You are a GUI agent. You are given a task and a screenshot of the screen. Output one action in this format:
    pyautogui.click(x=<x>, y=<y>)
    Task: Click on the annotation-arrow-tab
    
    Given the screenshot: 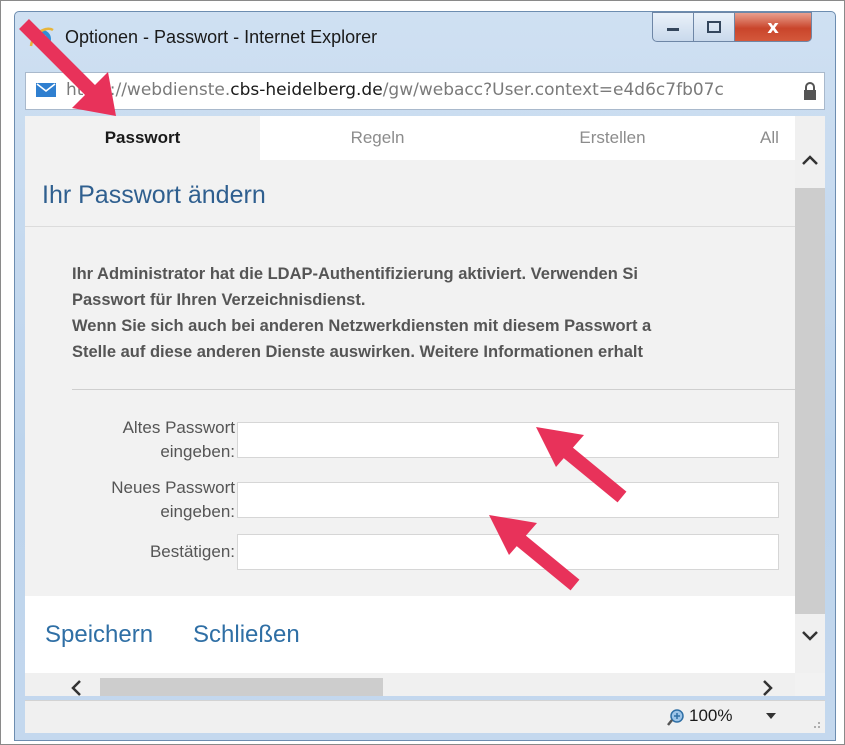 What is the action you would take?
    pyautogui.click(x=67, y=67)
    